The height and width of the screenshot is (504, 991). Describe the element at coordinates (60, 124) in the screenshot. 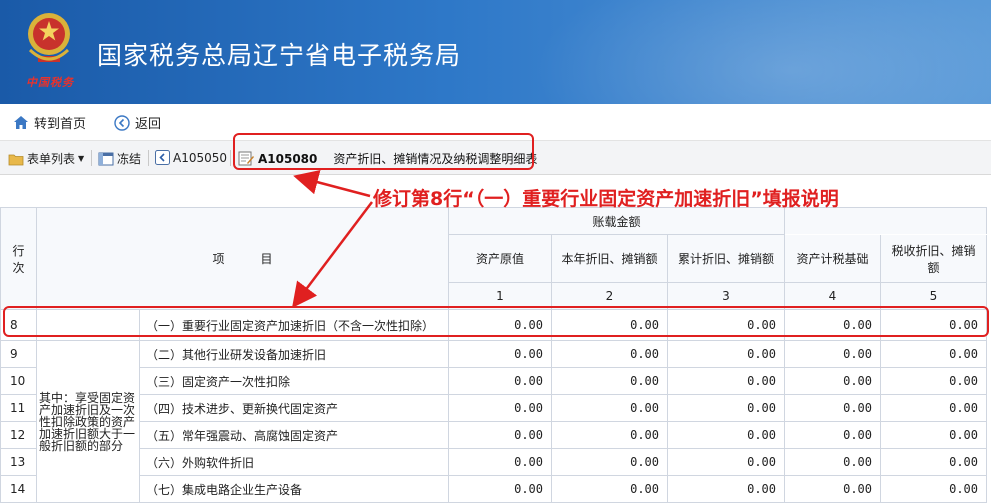

I see `home-label: 转到首页` at that location.